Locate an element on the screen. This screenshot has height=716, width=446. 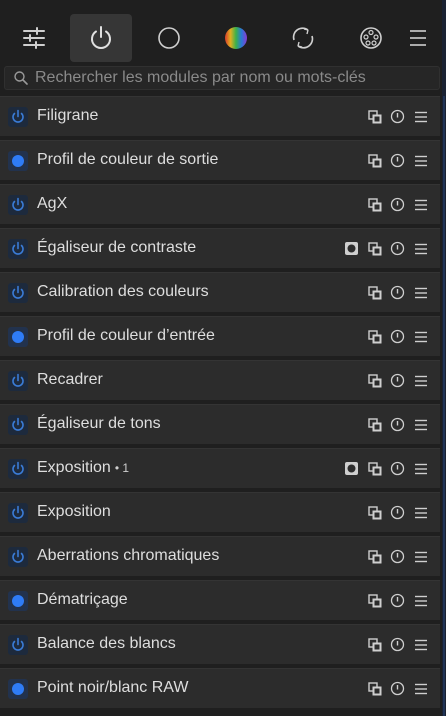
film-reel-icon is located at coordinates (371, 38).